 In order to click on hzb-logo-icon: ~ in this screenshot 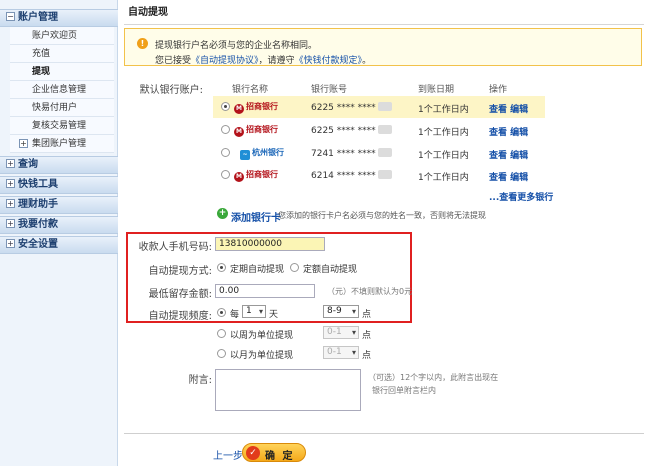, I will do `click(245, 155)`.